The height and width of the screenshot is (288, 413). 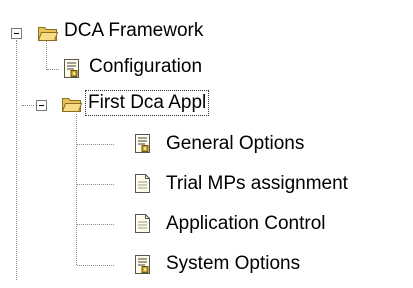 What do you see at coordinates (145, 67) in the screenshot?
I see `tree-node-configuration: Configuration` at bounding box center [145, 67].